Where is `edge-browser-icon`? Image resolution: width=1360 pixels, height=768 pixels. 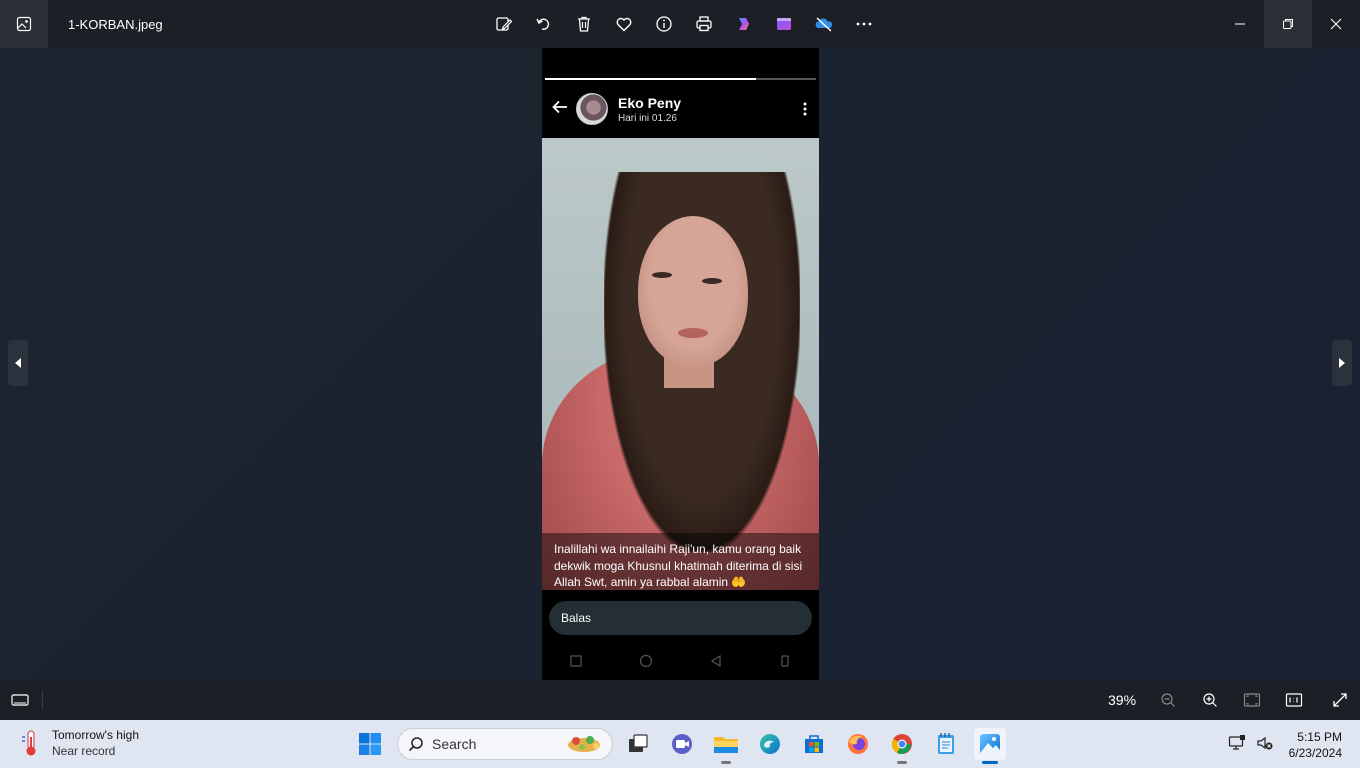
edge-browser-icon is located at coordinates (770, 744).